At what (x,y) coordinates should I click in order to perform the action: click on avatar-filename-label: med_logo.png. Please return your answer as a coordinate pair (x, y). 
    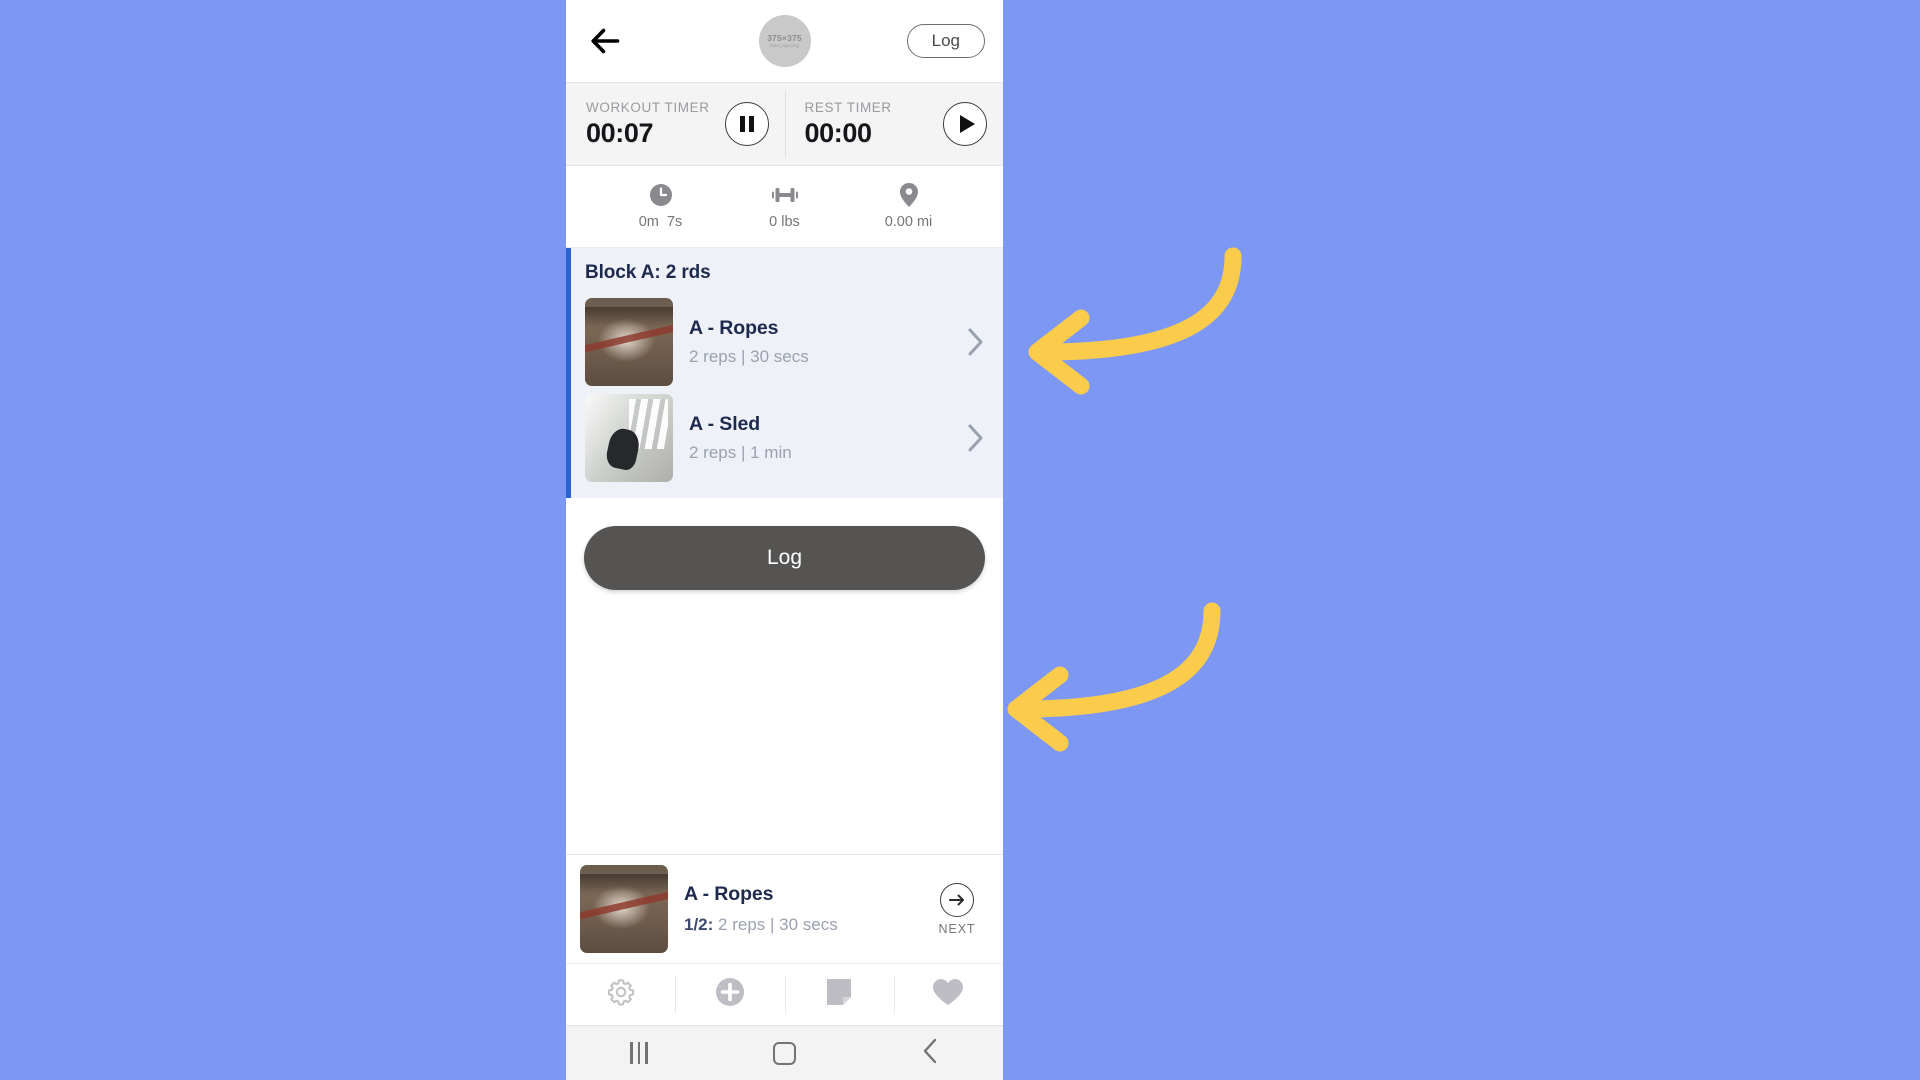
    Looking at the image, I should click on (784, 45).